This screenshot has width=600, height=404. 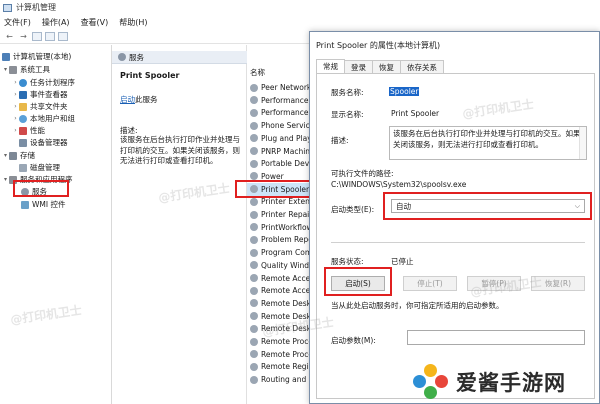 I want to click on service-row: Program Com, so click(x=280, y=252).